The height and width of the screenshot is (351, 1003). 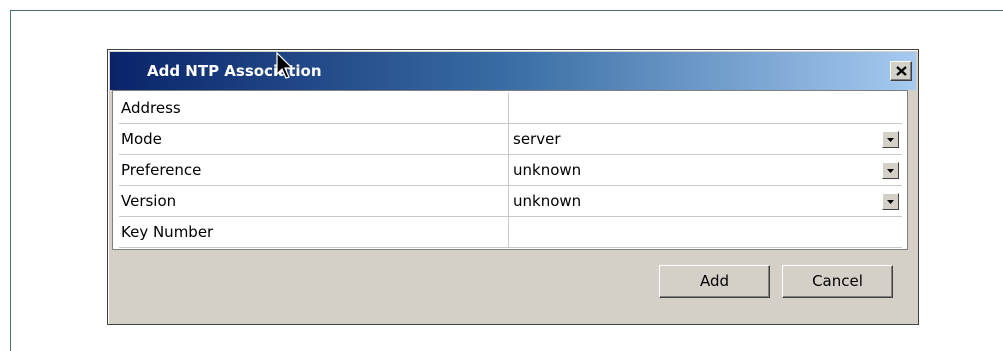 What do you see at coordinates (837, 281) in the screenshot?
I see `cancel-button: Cancel` at bounding box center [837, 281].